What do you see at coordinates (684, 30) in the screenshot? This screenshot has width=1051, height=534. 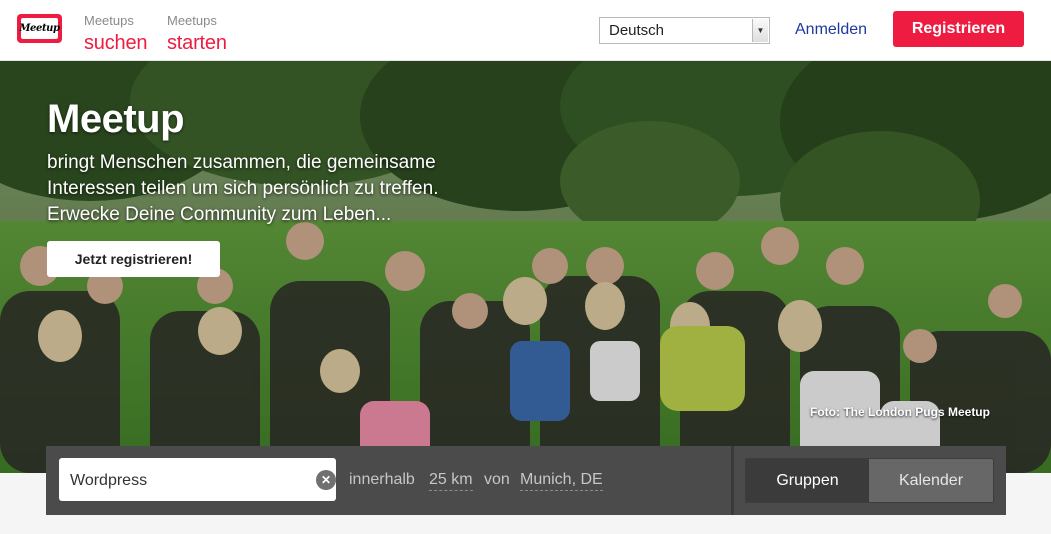 I see `language-select: Deutsch ▼` at bounding box center [684, 30].